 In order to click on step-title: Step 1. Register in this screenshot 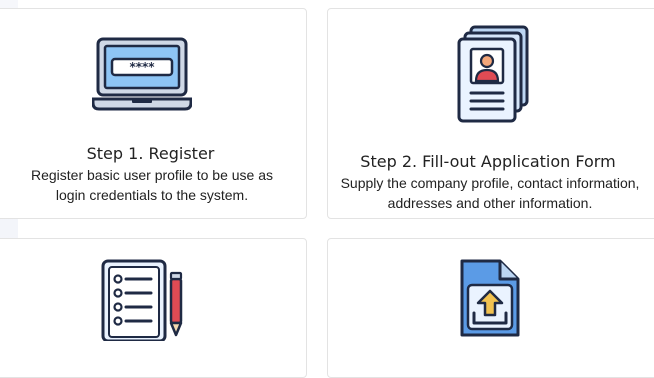, I will do `click(150, 153)`.